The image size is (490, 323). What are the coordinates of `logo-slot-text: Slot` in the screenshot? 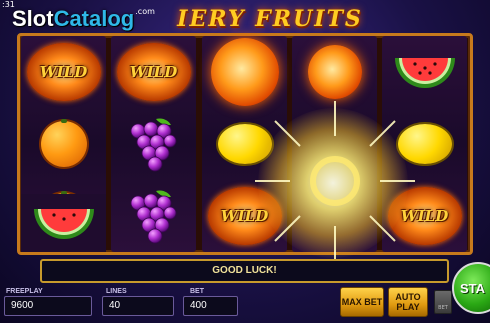 It's located at (33, 18).